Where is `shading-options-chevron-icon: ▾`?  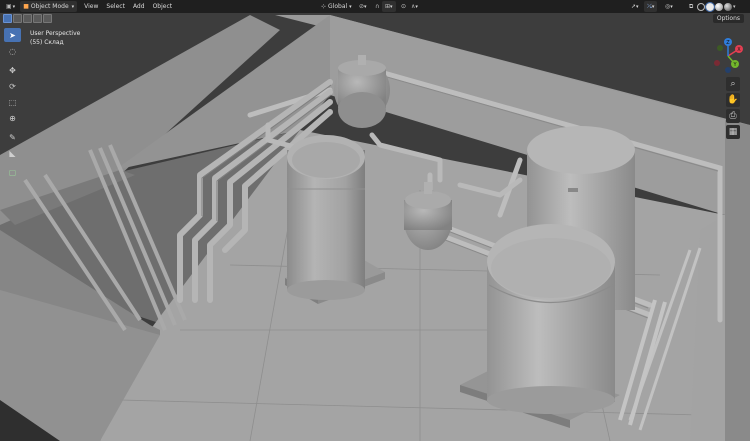 shading-options-chevron-icon: ▾ is located at coordinates (734, 7).